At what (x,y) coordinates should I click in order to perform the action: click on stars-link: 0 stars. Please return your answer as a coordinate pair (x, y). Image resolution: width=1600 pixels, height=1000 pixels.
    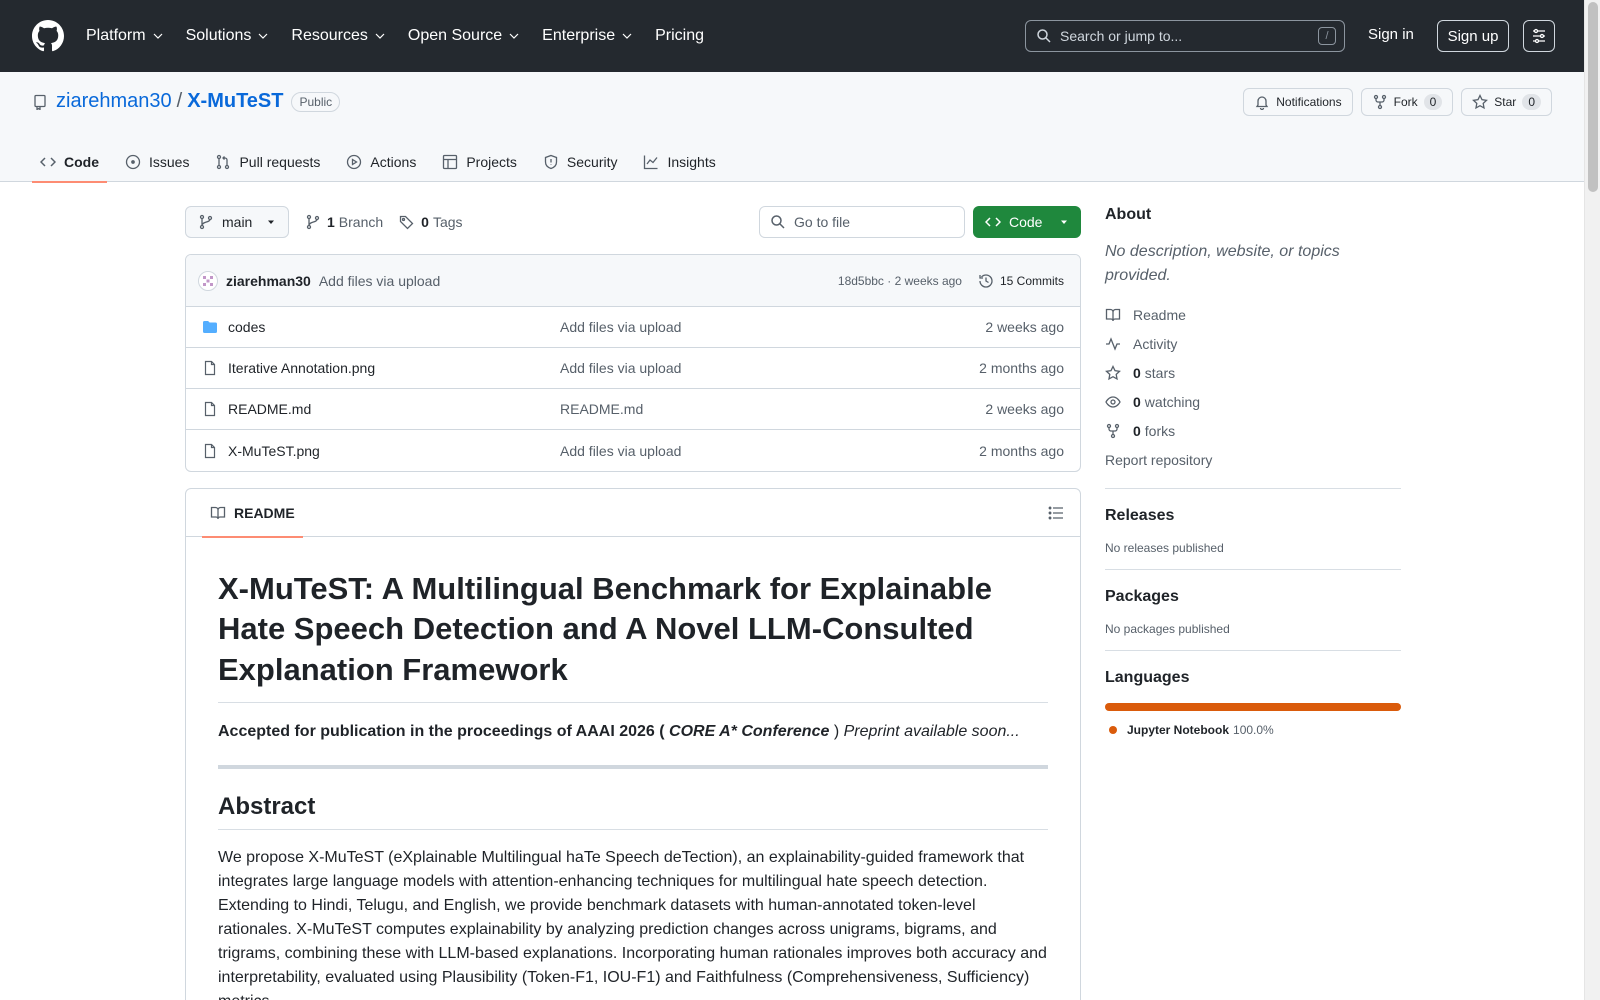
    Looking at the image, I should click on (1253, 372).